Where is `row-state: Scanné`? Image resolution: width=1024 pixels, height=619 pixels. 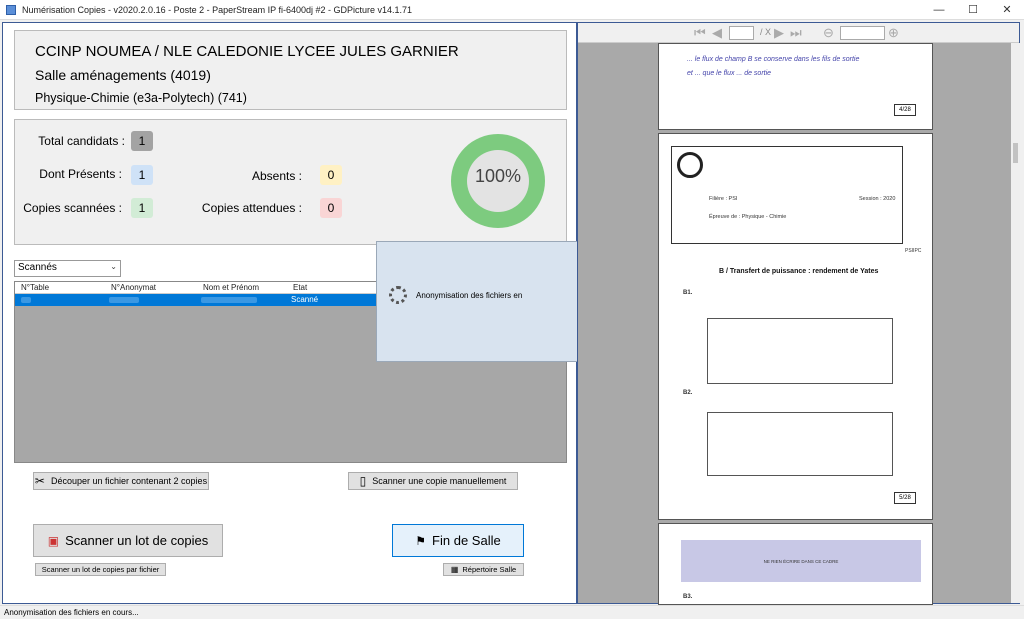
row-state: Scanné is located at coordinates (305, 299).